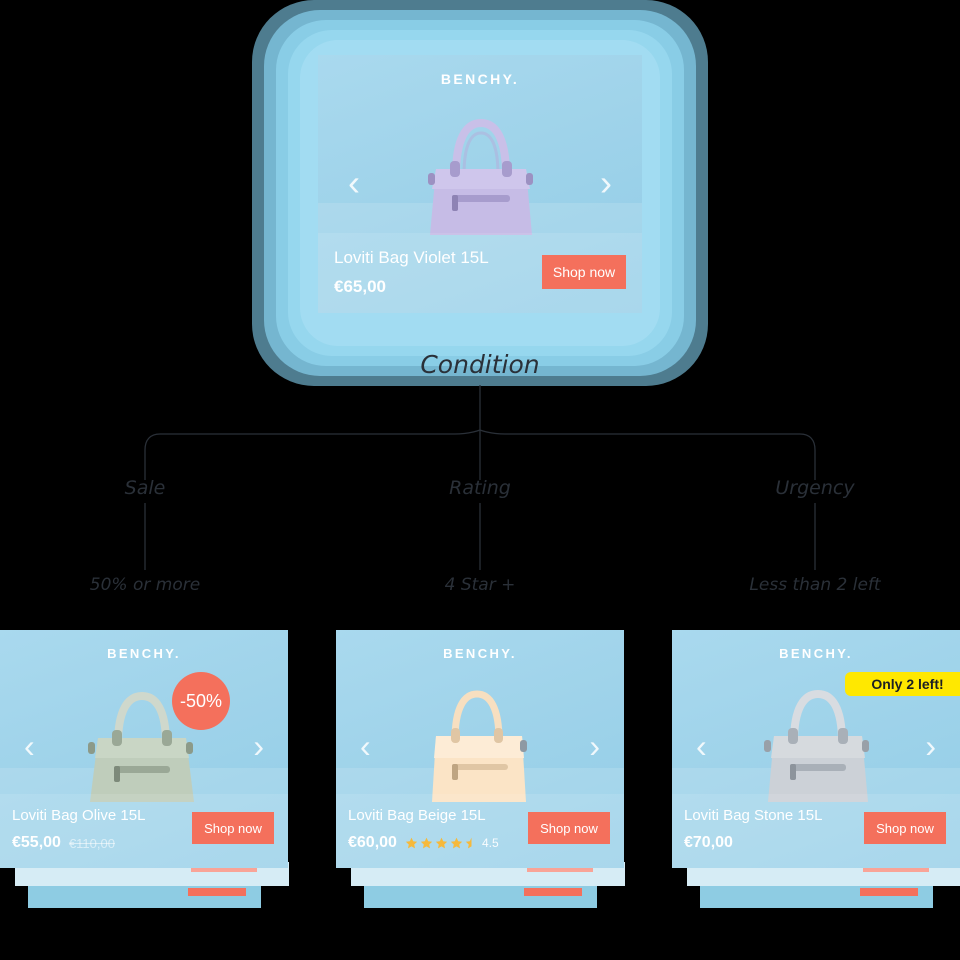 The image size is (960, 960). What do you see at coordinates (417, 815) in the screenshot?
I see `variant-product-name-beige: Loviti Bag Beige 15L` at bounding box center [417, 815].